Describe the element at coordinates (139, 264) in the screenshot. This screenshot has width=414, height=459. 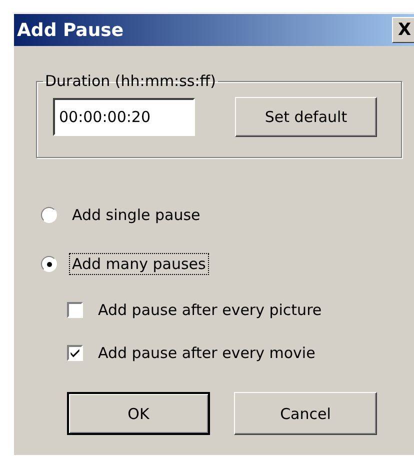
I see `radio-label: Add many pauses` at that location.